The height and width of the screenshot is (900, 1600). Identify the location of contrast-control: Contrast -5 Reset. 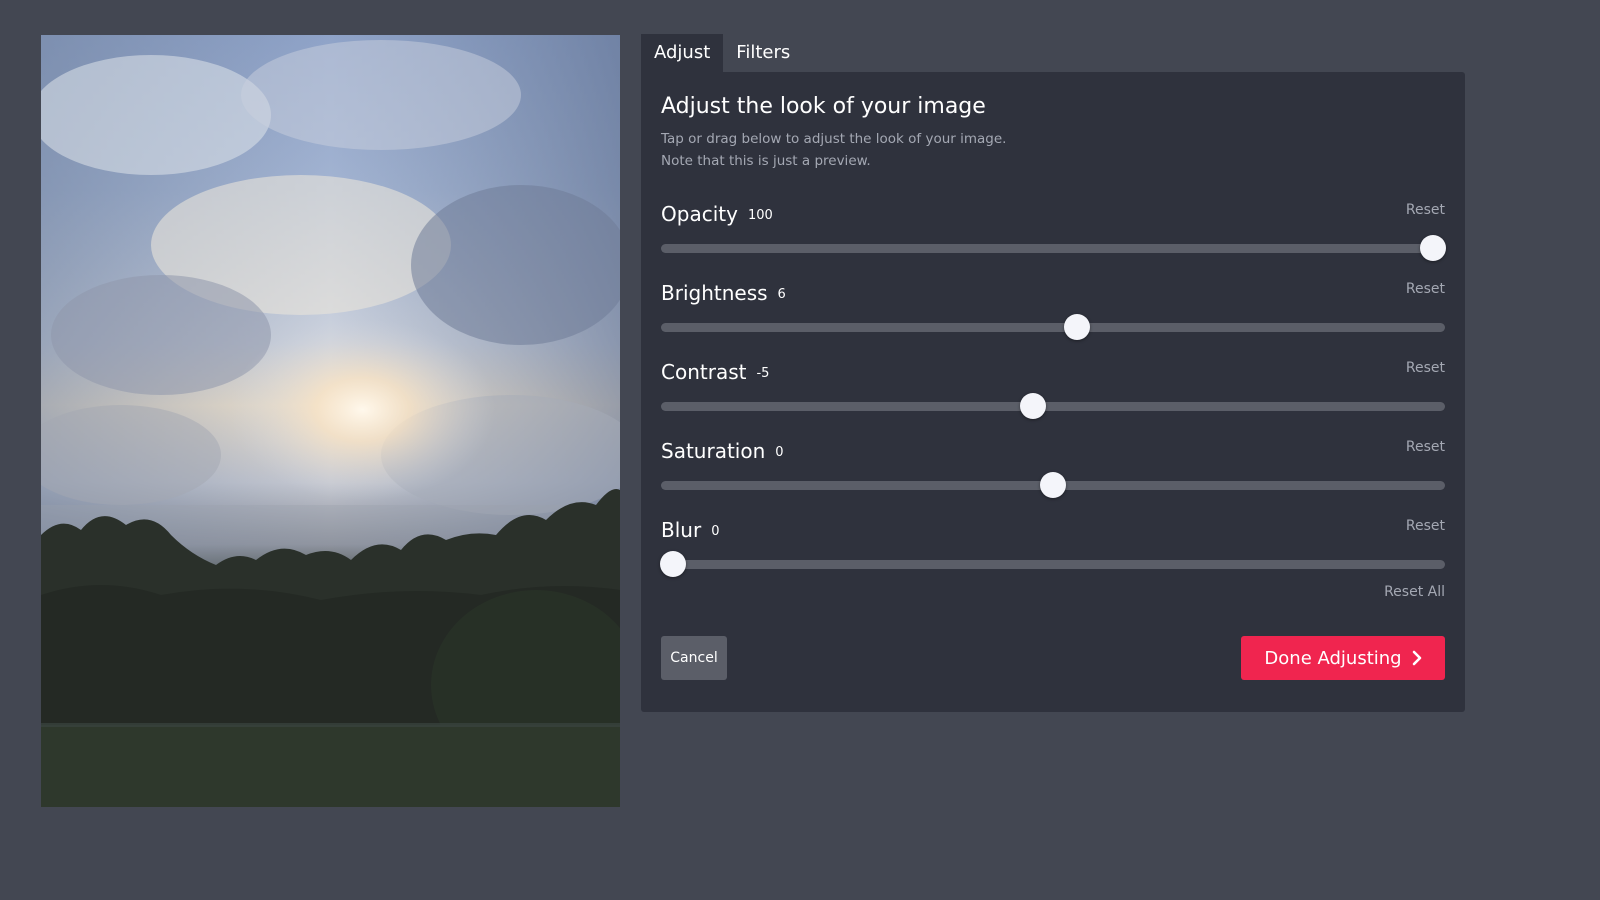
(1053, 395).